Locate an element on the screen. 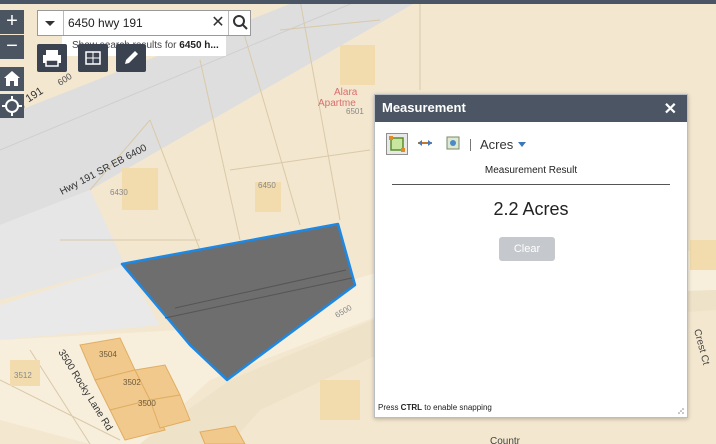  unit-dropdown: Acres is located at coordinates (496, 144).